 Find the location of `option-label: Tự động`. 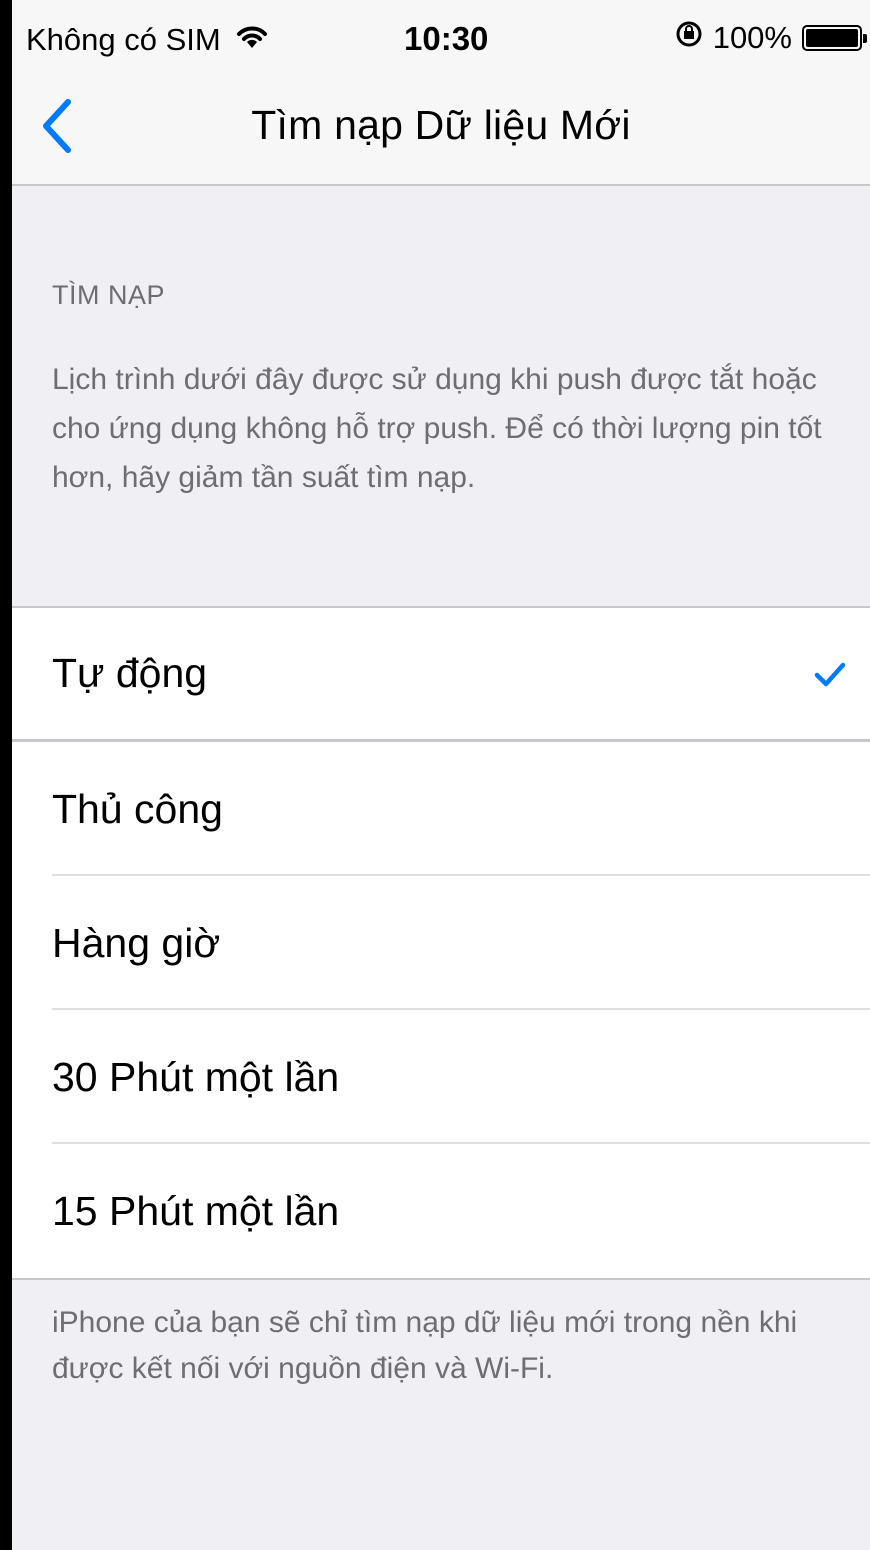

option-label: Tự động is located at coordinates (130, 673).